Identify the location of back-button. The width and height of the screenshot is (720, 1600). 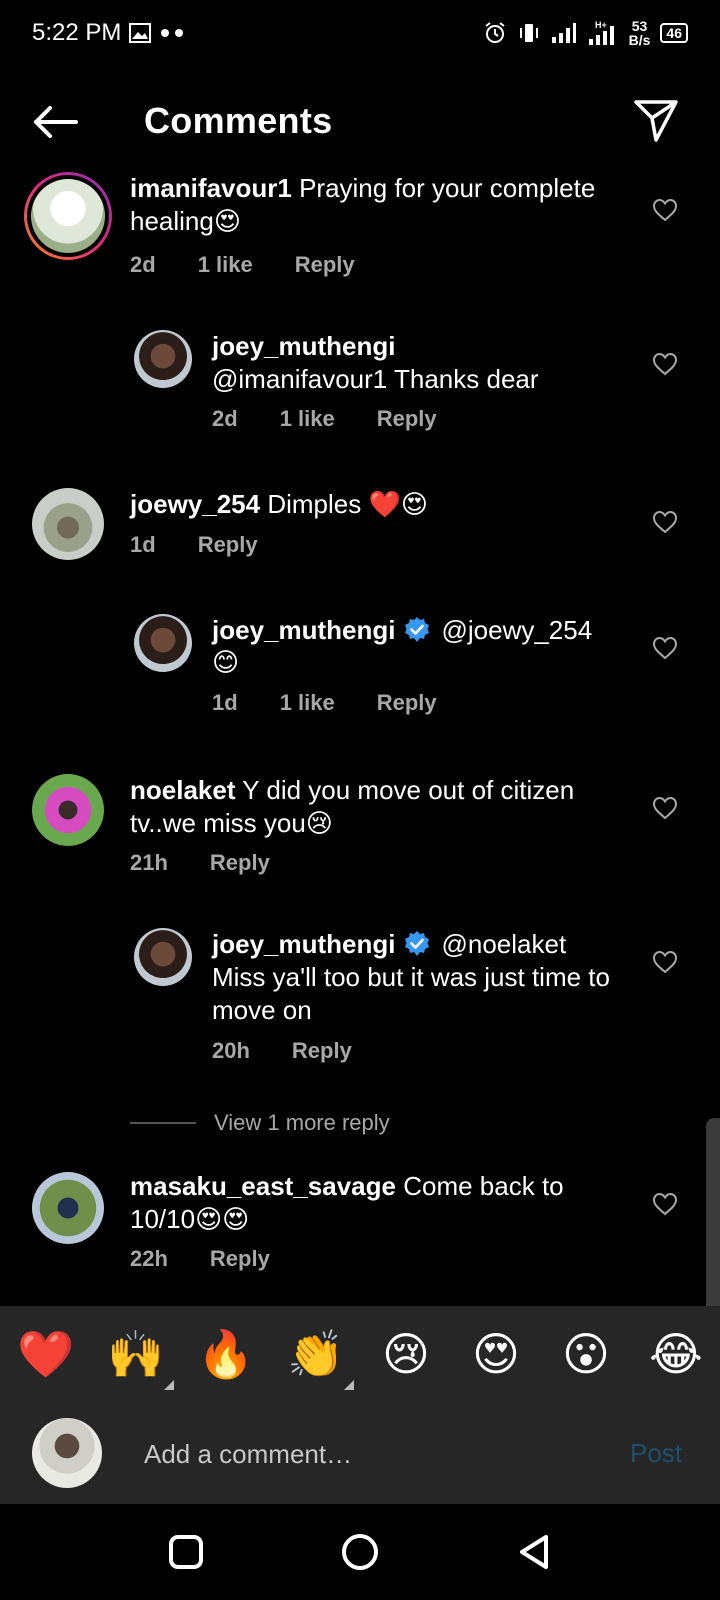
(55, 122).